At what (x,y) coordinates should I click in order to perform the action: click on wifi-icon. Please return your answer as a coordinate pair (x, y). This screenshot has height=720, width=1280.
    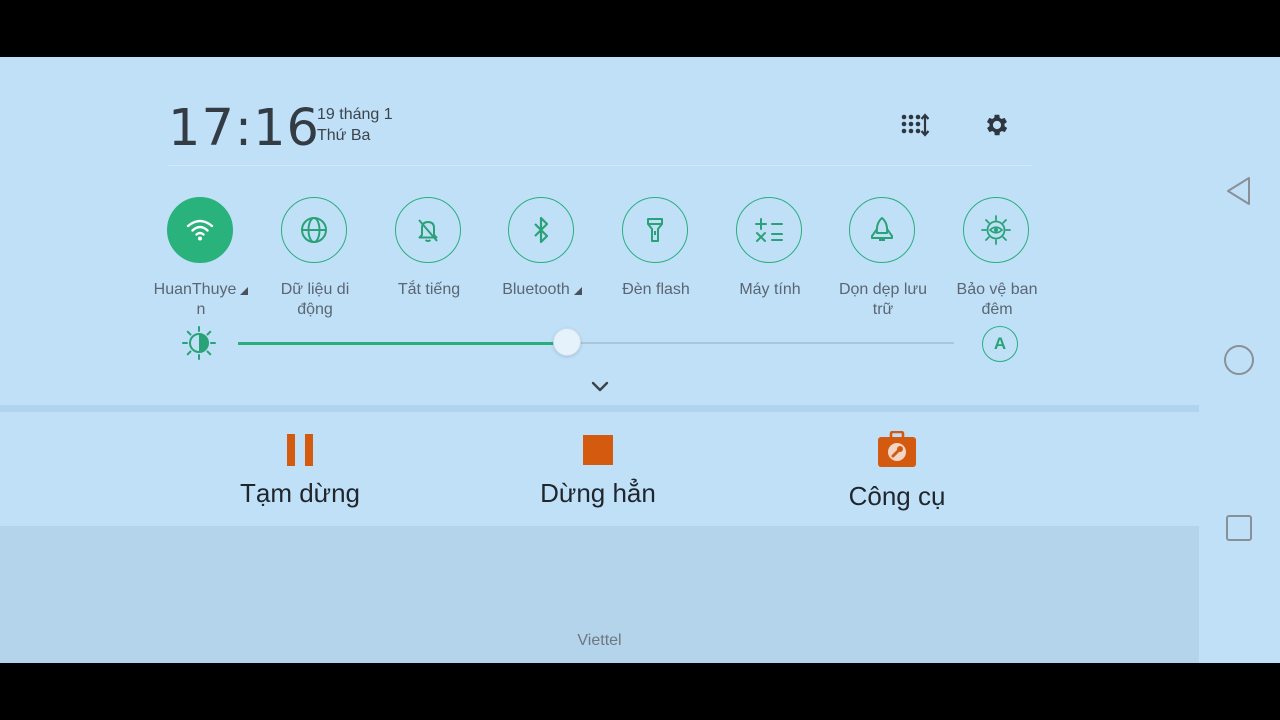
    Looking at the image, I should click on (200, 230).